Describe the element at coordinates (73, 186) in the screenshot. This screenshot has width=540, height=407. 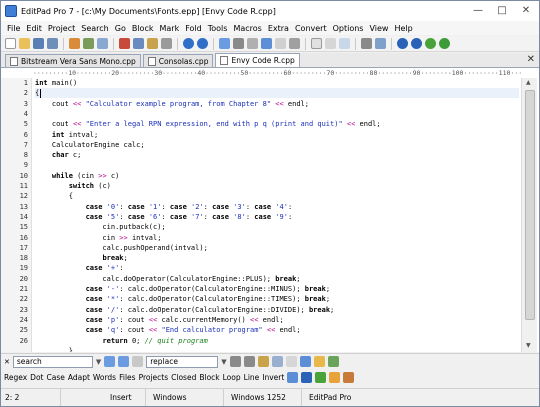
I see `code-line: switch (c)` at that location.